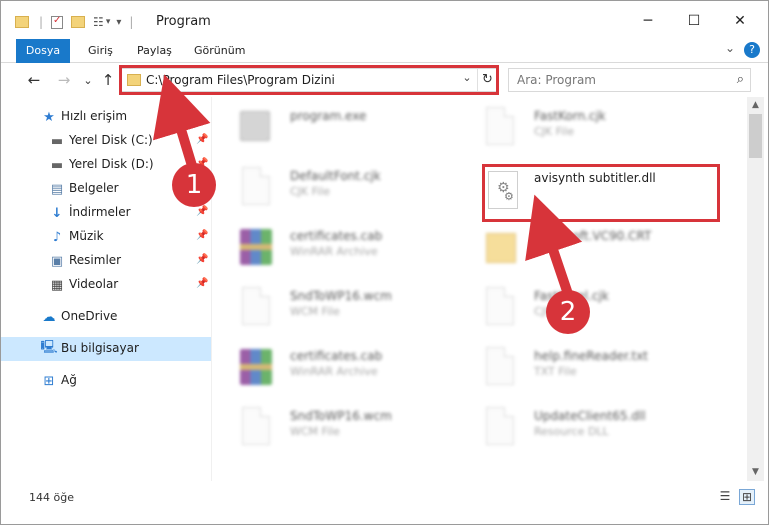 Image resolution: width=769 pixels, height=525 pixels. What do you see at coordinates (328, 116) in the screenshot?
I see `file-name: program.exe` at bounding box center [328, 116].